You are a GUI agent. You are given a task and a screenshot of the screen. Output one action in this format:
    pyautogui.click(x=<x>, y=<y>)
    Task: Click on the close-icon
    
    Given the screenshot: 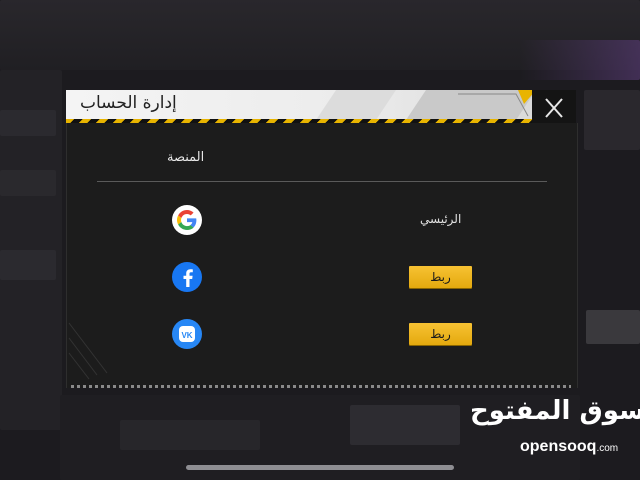 What is the action you would take?
    pyautogui.click(x=554, y=108)
    